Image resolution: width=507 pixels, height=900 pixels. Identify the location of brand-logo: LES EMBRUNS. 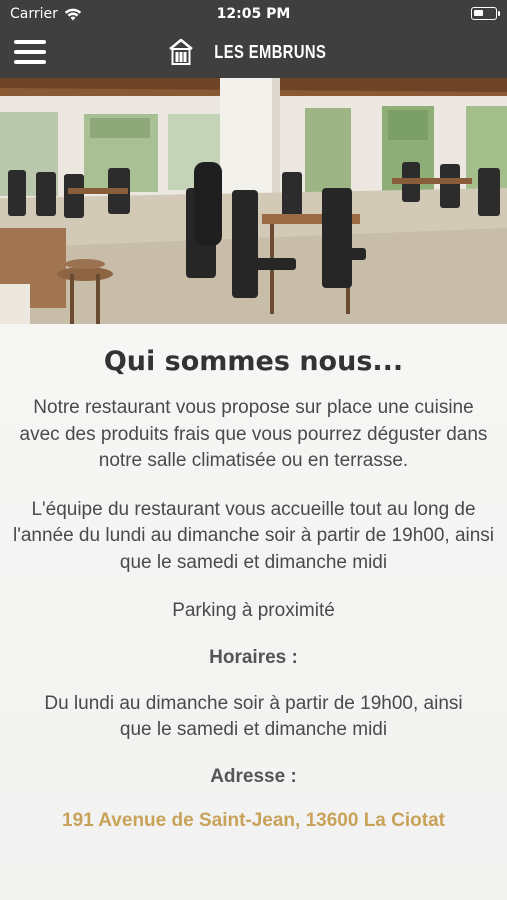
(253, 52).